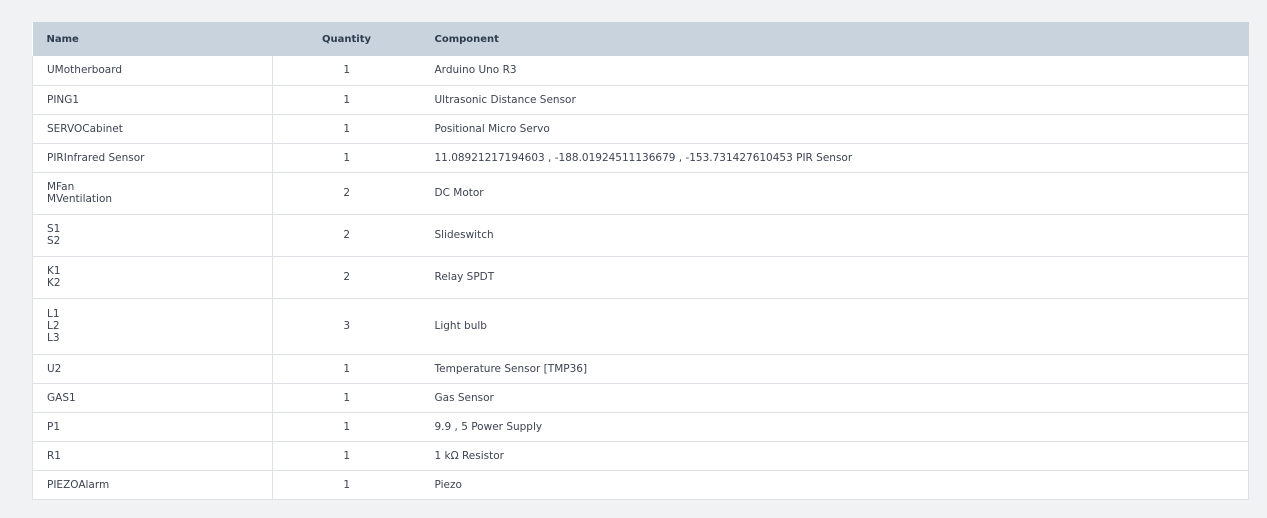 The image size is (1267, 518). Describe the element at coordinates (152, 234) in the screenshot. I see `cell-name: S1 S2` at that location.